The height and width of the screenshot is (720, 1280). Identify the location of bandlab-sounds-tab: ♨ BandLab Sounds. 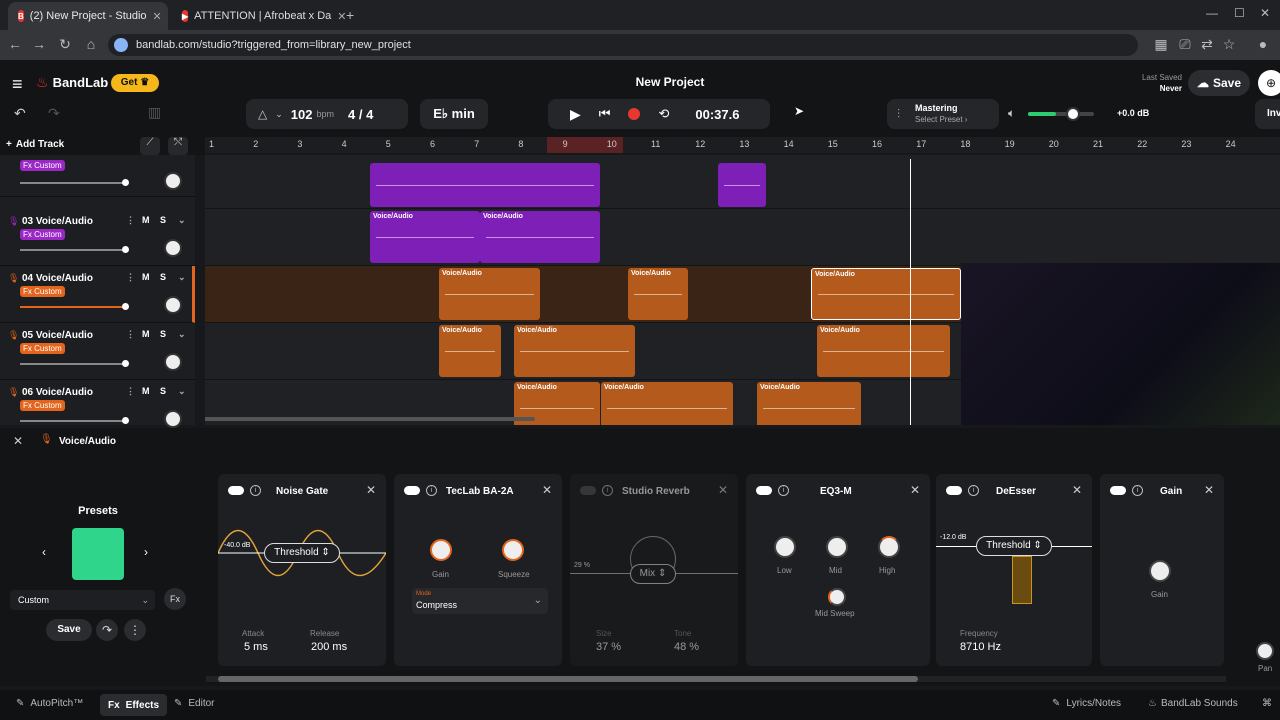
(1193, 703).